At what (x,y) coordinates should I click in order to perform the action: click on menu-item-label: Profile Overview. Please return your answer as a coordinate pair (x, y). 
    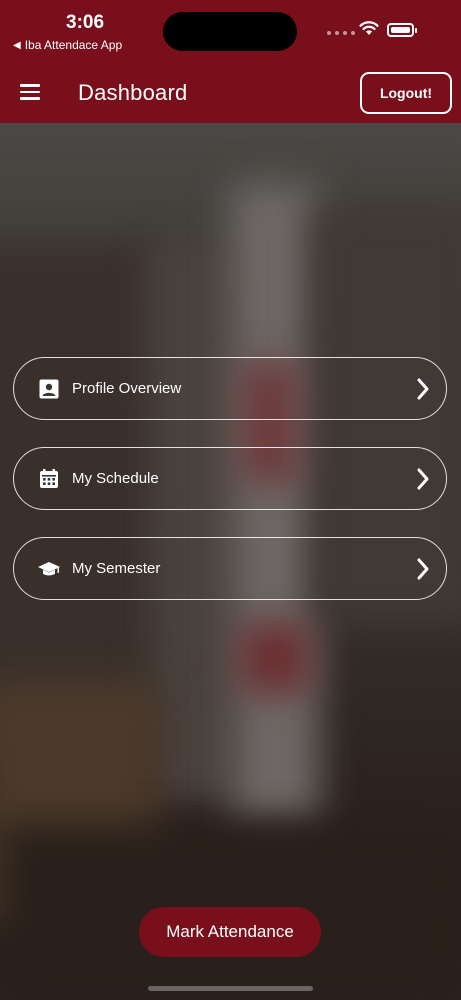
    Looking at the image, I should click on (127, 388).